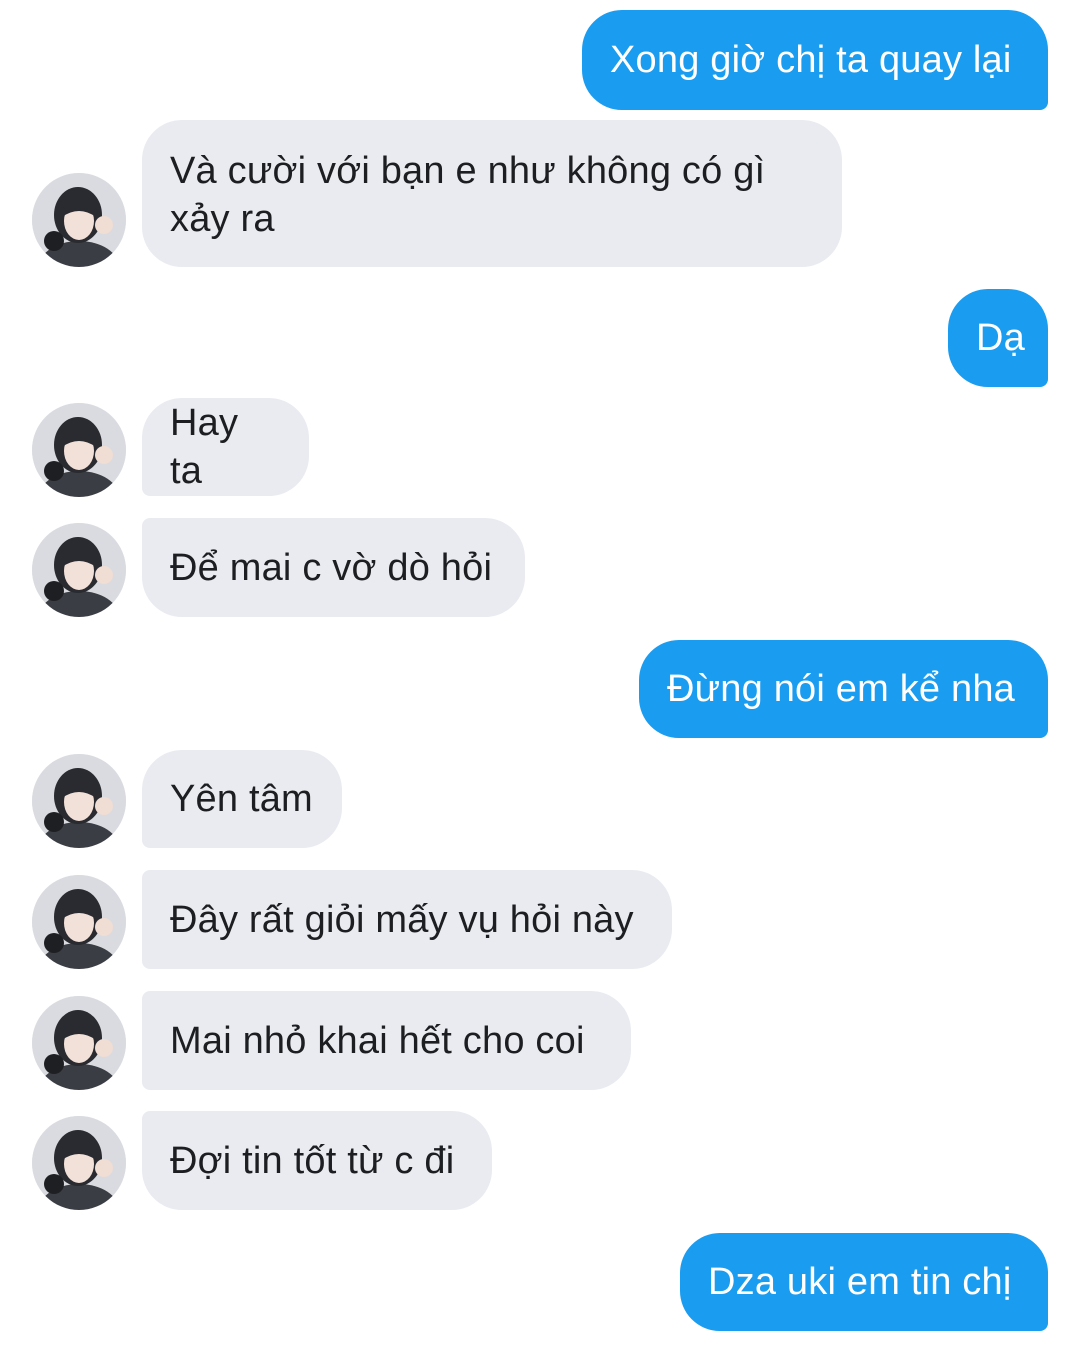 The width and height of the screenshot is (1080, 1352). Describe the element at coordinates (843, 689) in the screenshot. I see `outgoing-message: Đừng nói em kể nha` at that location.